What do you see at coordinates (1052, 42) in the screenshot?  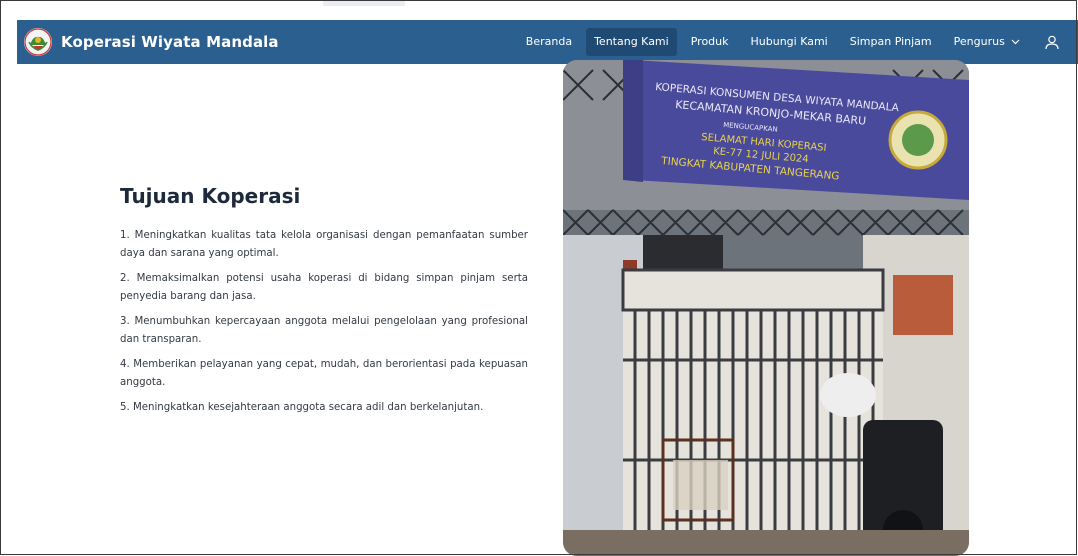 I see `user-icon` at bounding box center [1052, 42].